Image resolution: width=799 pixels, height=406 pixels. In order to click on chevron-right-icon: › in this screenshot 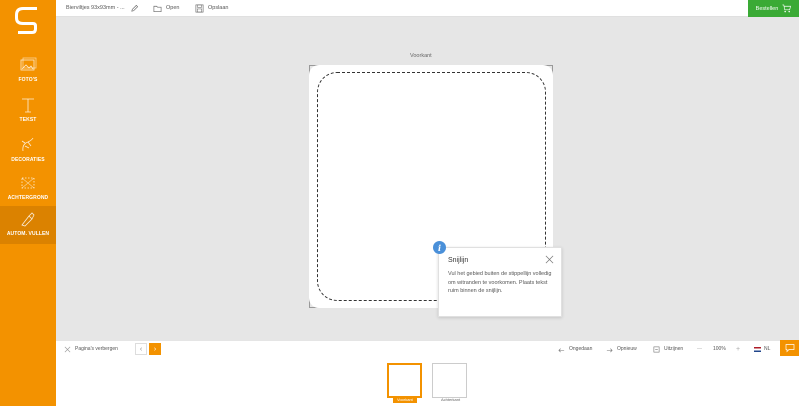, I will do `click(155, 349)`.